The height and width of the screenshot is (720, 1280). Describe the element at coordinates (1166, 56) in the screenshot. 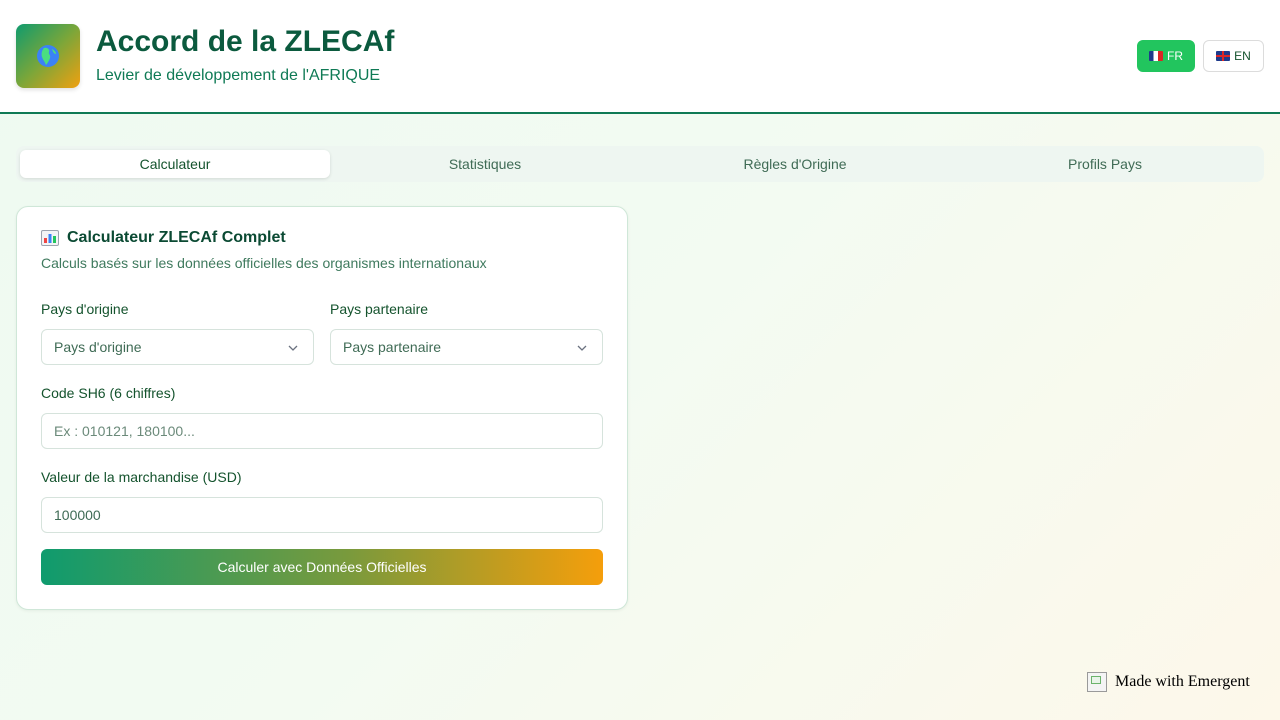

I see `lang-fr-button: FR` at that location.